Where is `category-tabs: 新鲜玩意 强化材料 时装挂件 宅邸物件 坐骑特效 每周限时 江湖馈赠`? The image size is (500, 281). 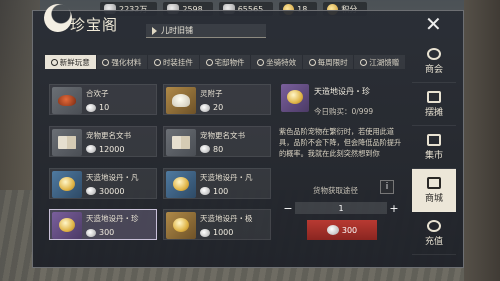
category-tabs: 新鲜玩意 强化材料 时装挂件 宅邸物件 坐骑特效 每周限时 江湖馈赠 is located at coordinates (225, 62).